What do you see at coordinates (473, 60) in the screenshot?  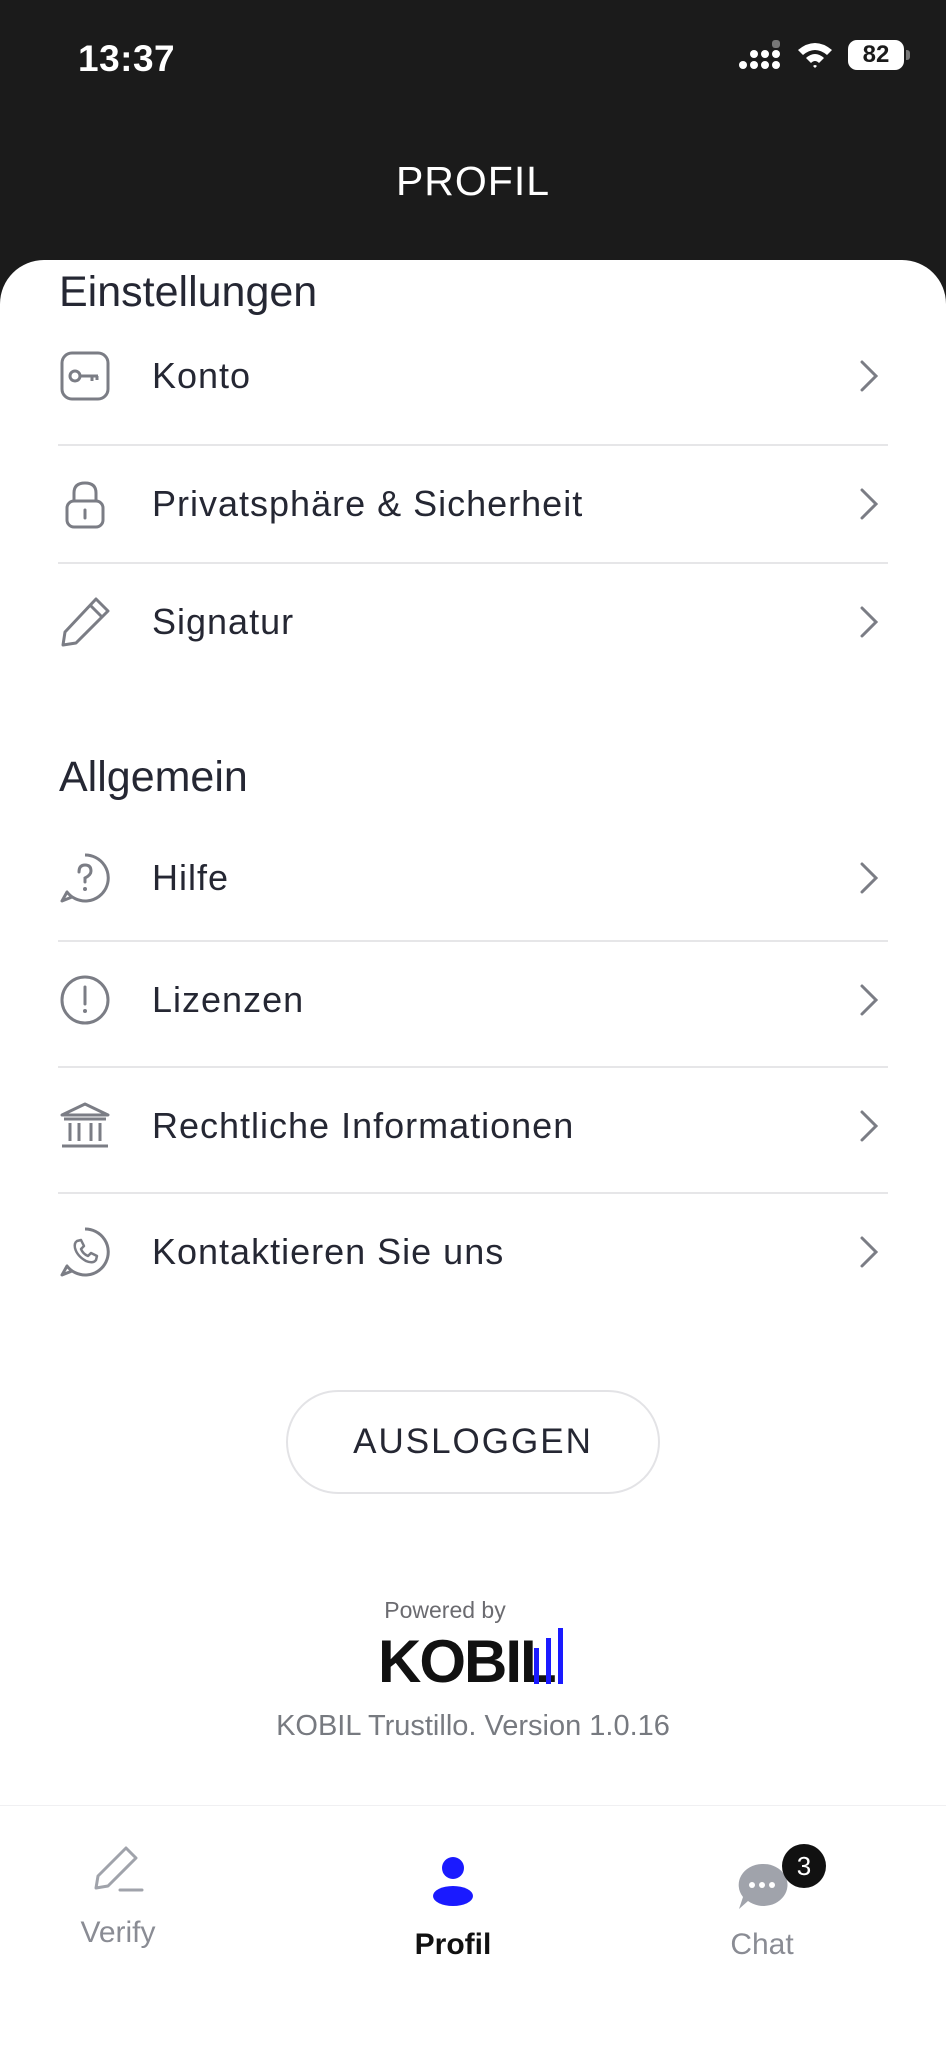 I see `status-bar: 13:37 82` at bounding box center [473, 60].